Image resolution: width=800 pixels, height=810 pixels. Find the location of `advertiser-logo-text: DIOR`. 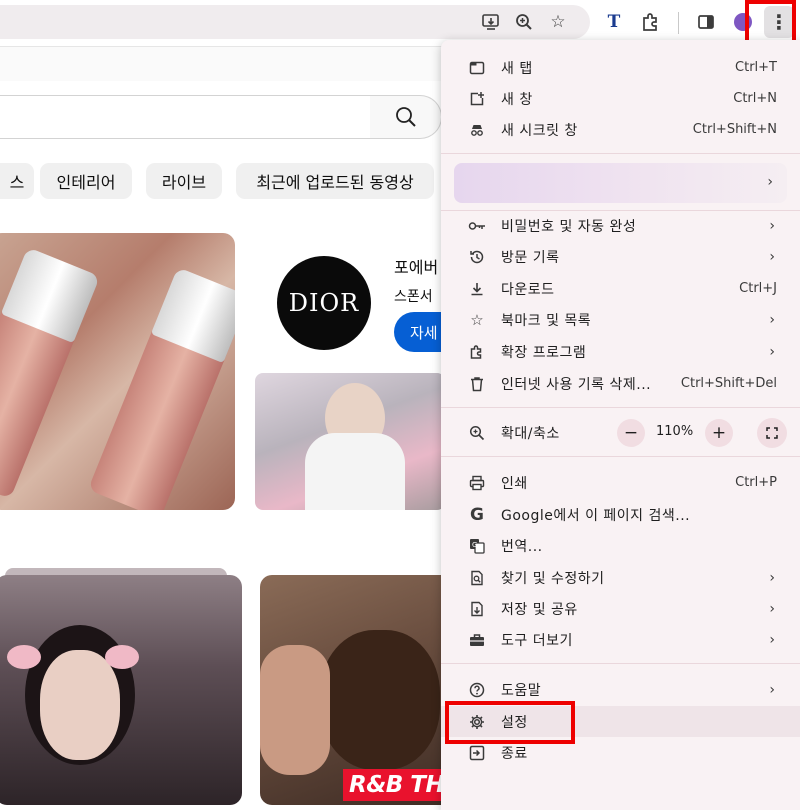

advertiser-logo-text: DIOR is located at coordinates (324, 303).